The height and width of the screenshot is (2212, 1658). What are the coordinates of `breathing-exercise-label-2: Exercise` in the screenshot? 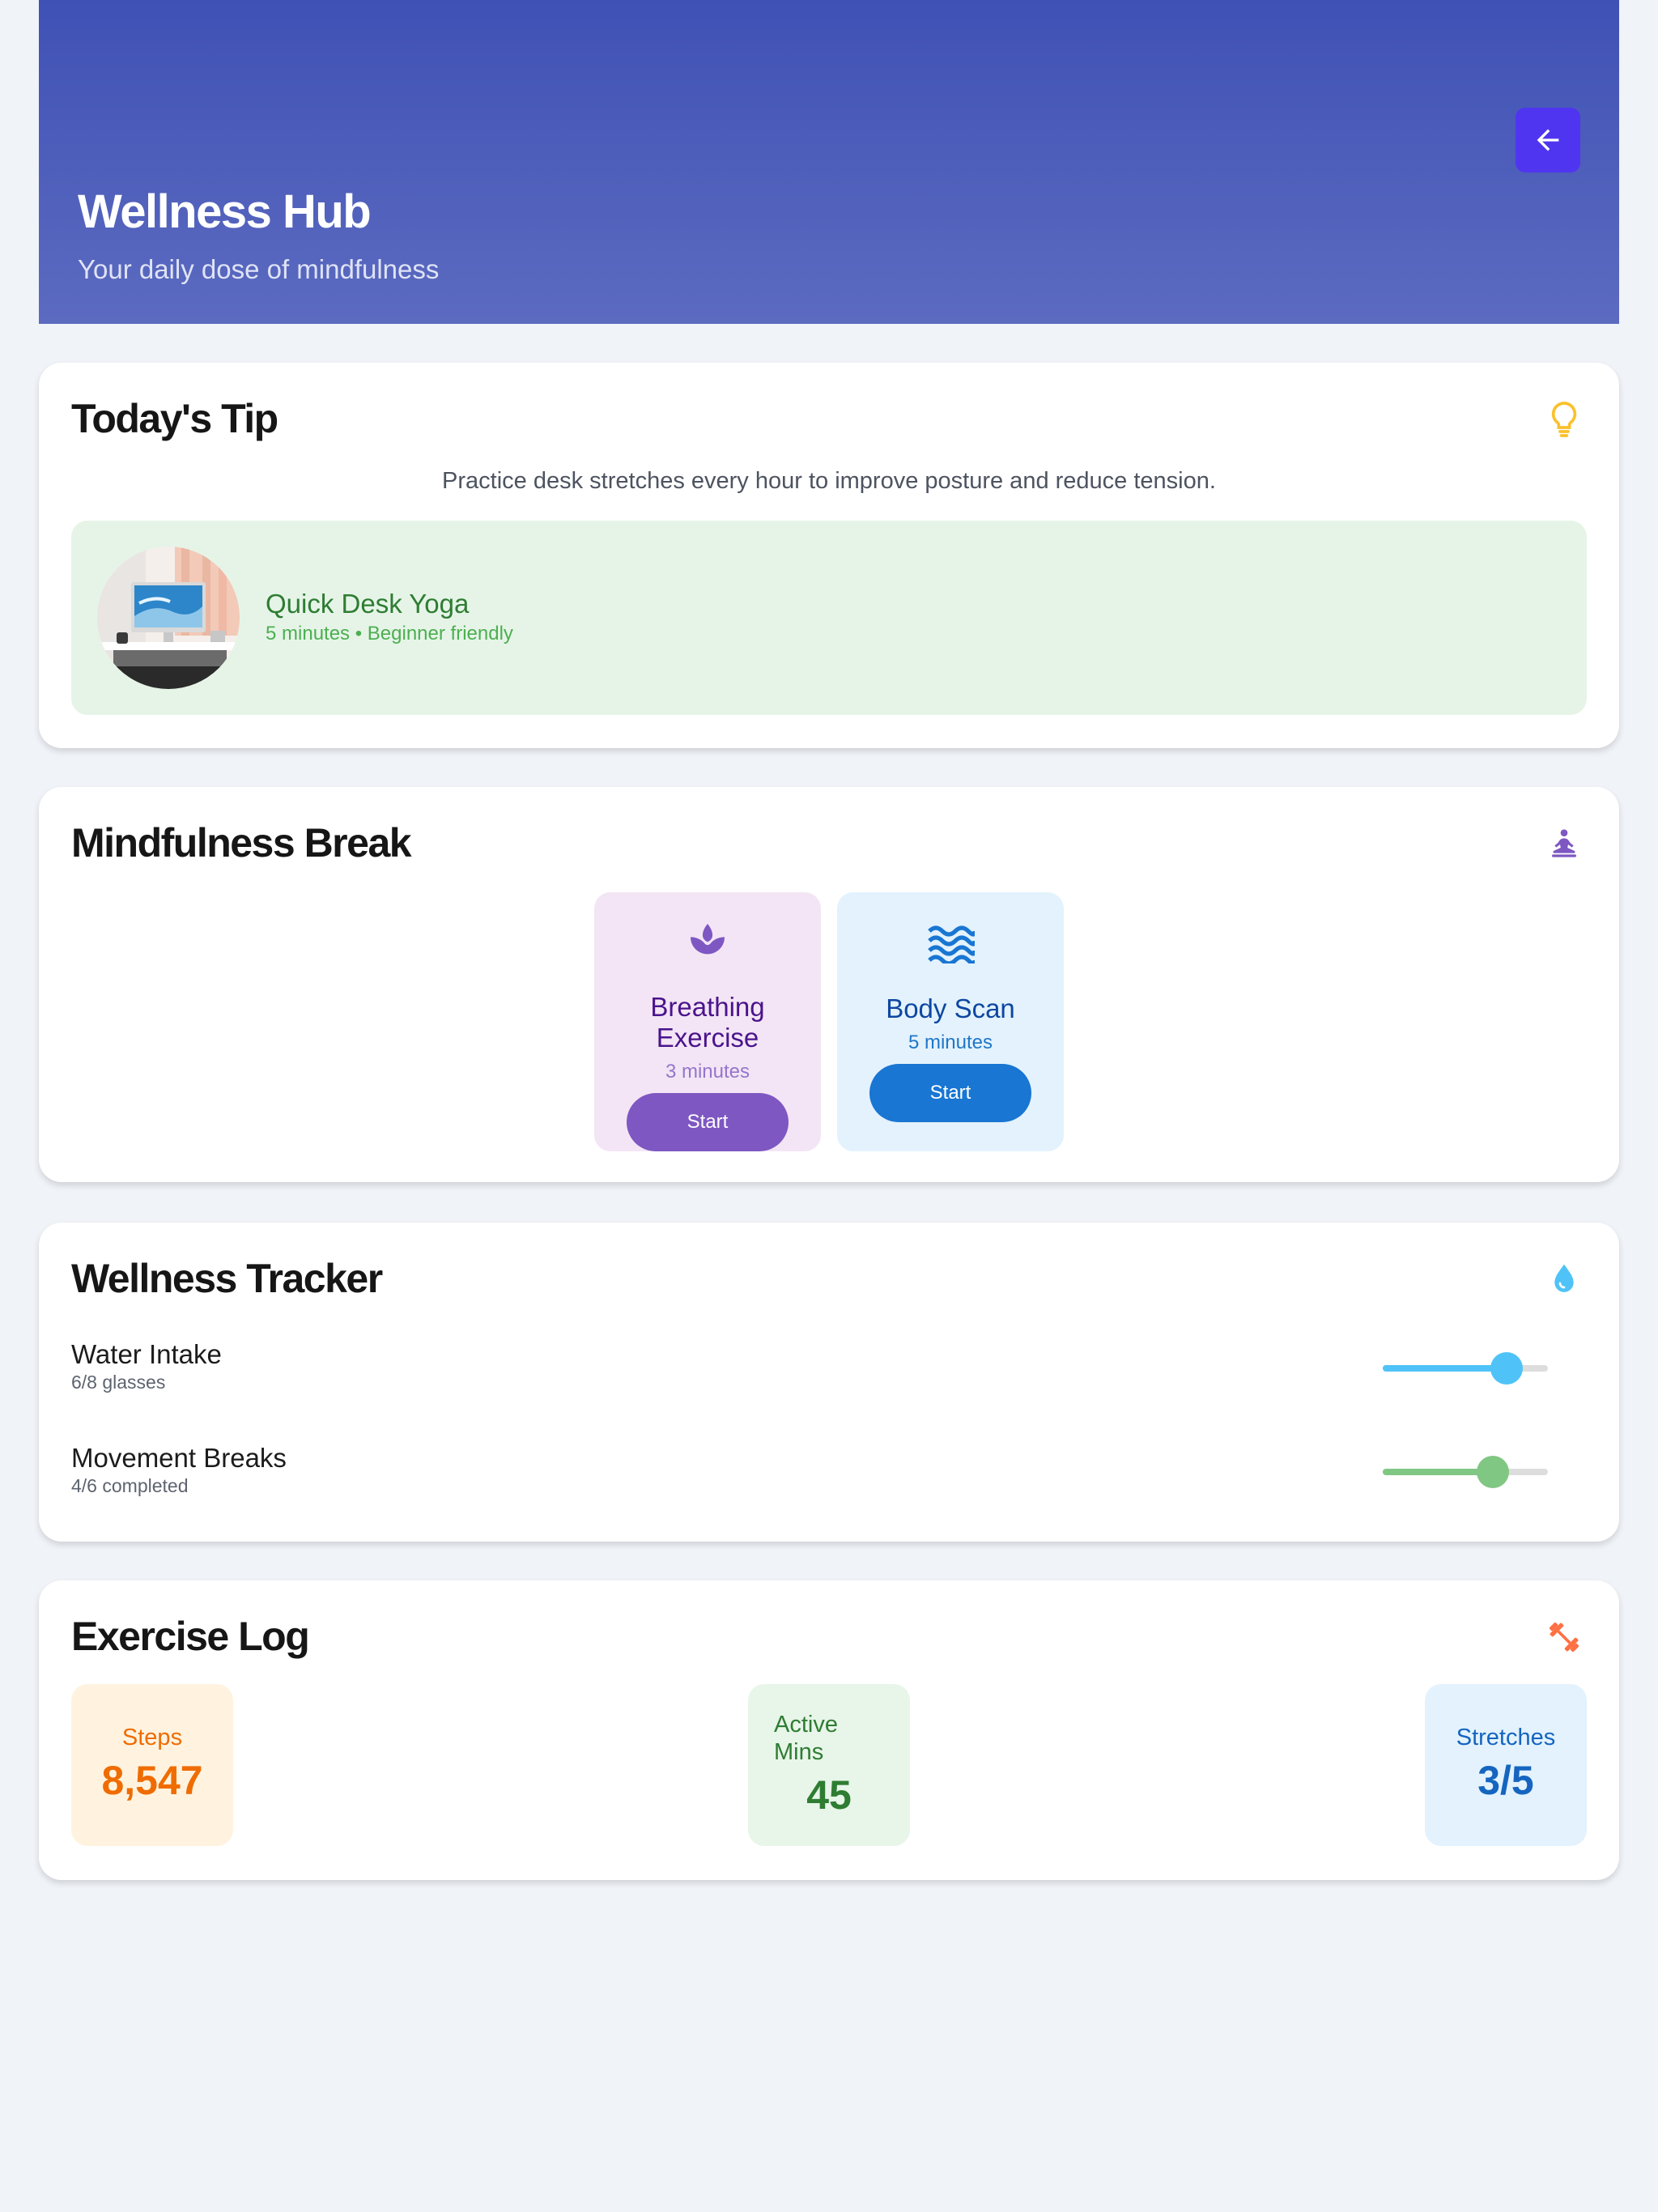 It's located at (707, 1038).